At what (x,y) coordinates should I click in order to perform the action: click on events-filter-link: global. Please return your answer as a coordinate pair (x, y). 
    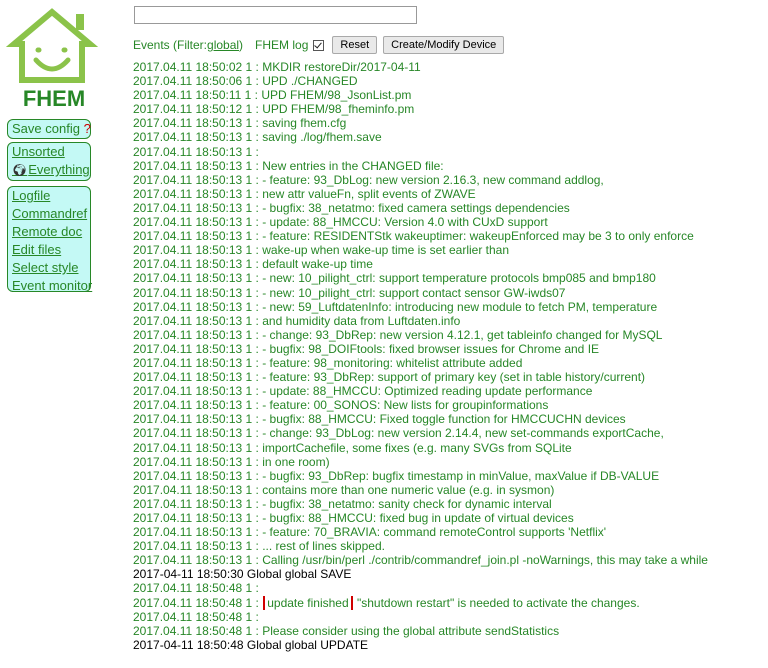
    Looking at the image, I should click on (223, 45).